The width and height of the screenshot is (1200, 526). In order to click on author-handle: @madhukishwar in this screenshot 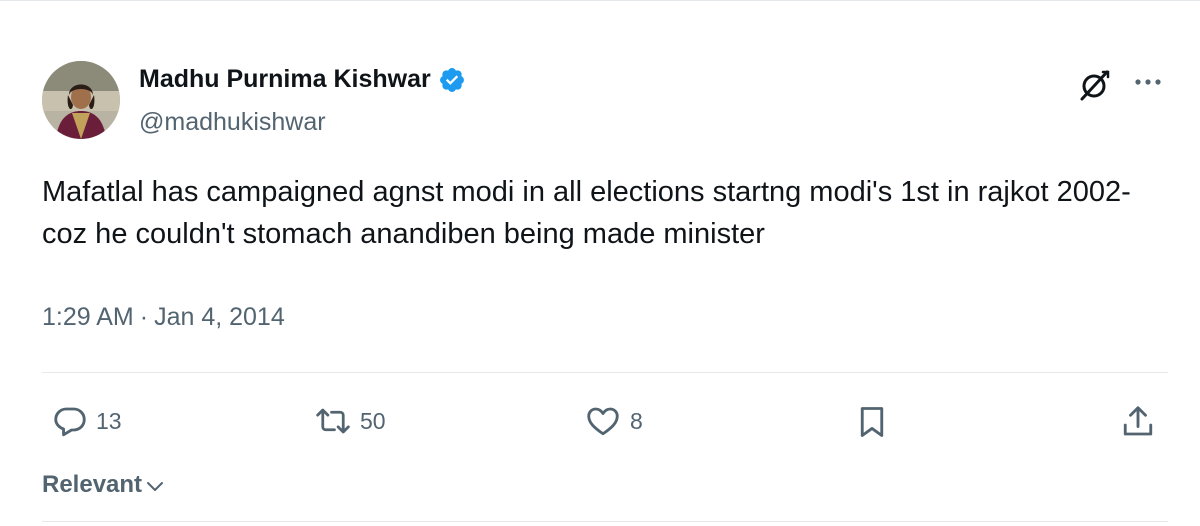, I will do `click(232, 122)`.